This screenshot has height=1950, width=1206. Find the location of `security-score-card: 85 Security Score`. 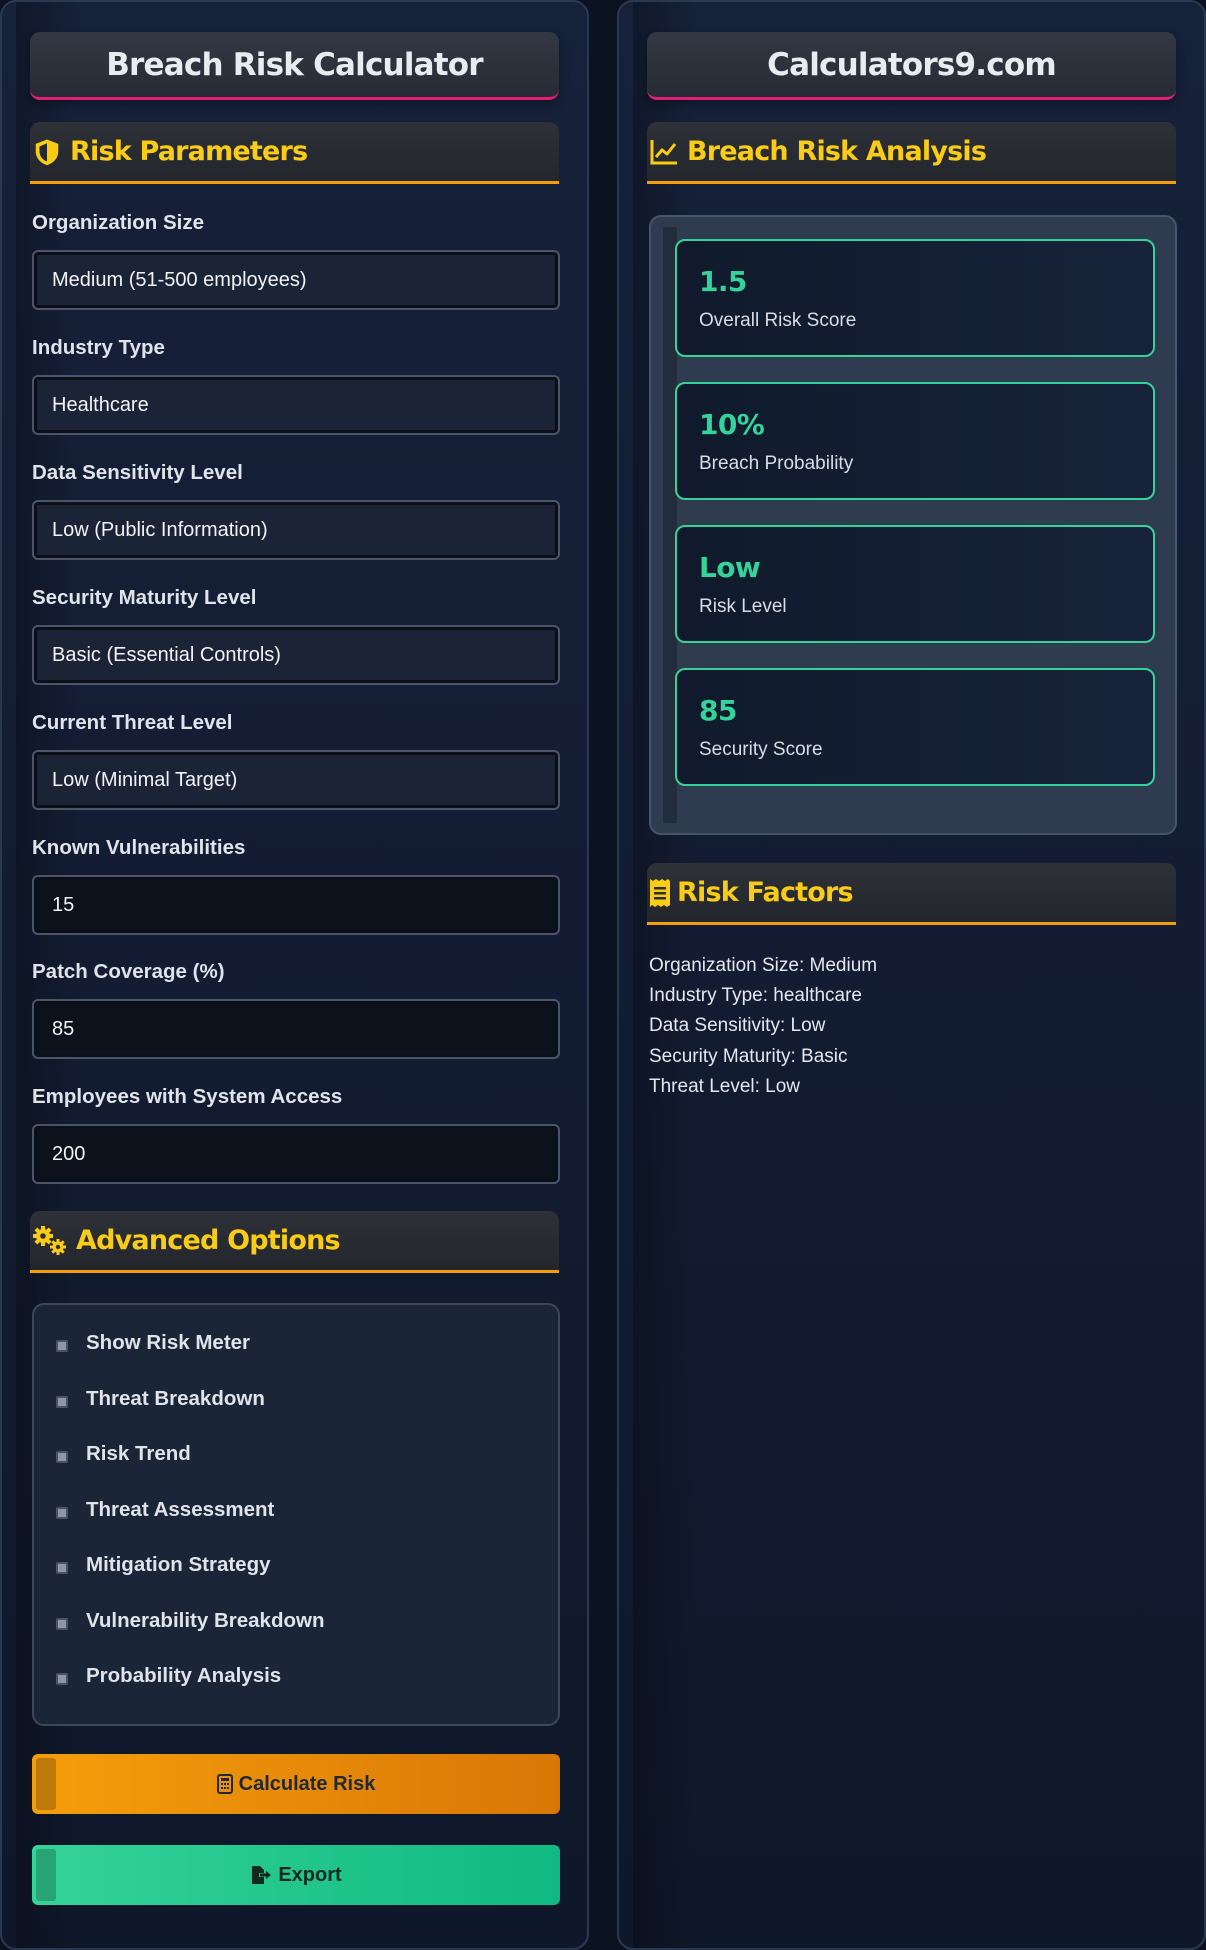

security-score-card: 85 Security Score is located at coordinates (915, 727).